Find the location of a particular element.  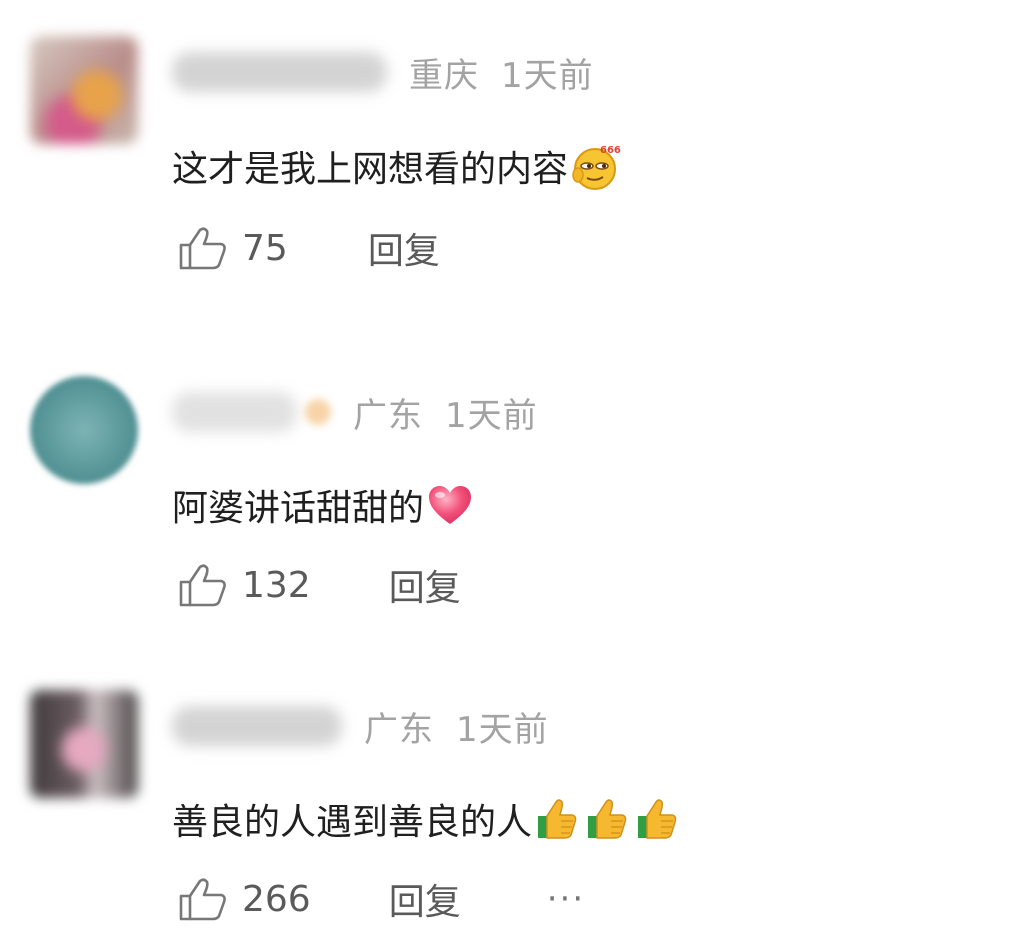

location-label: 重庆 is located at coordinates (444, 75).